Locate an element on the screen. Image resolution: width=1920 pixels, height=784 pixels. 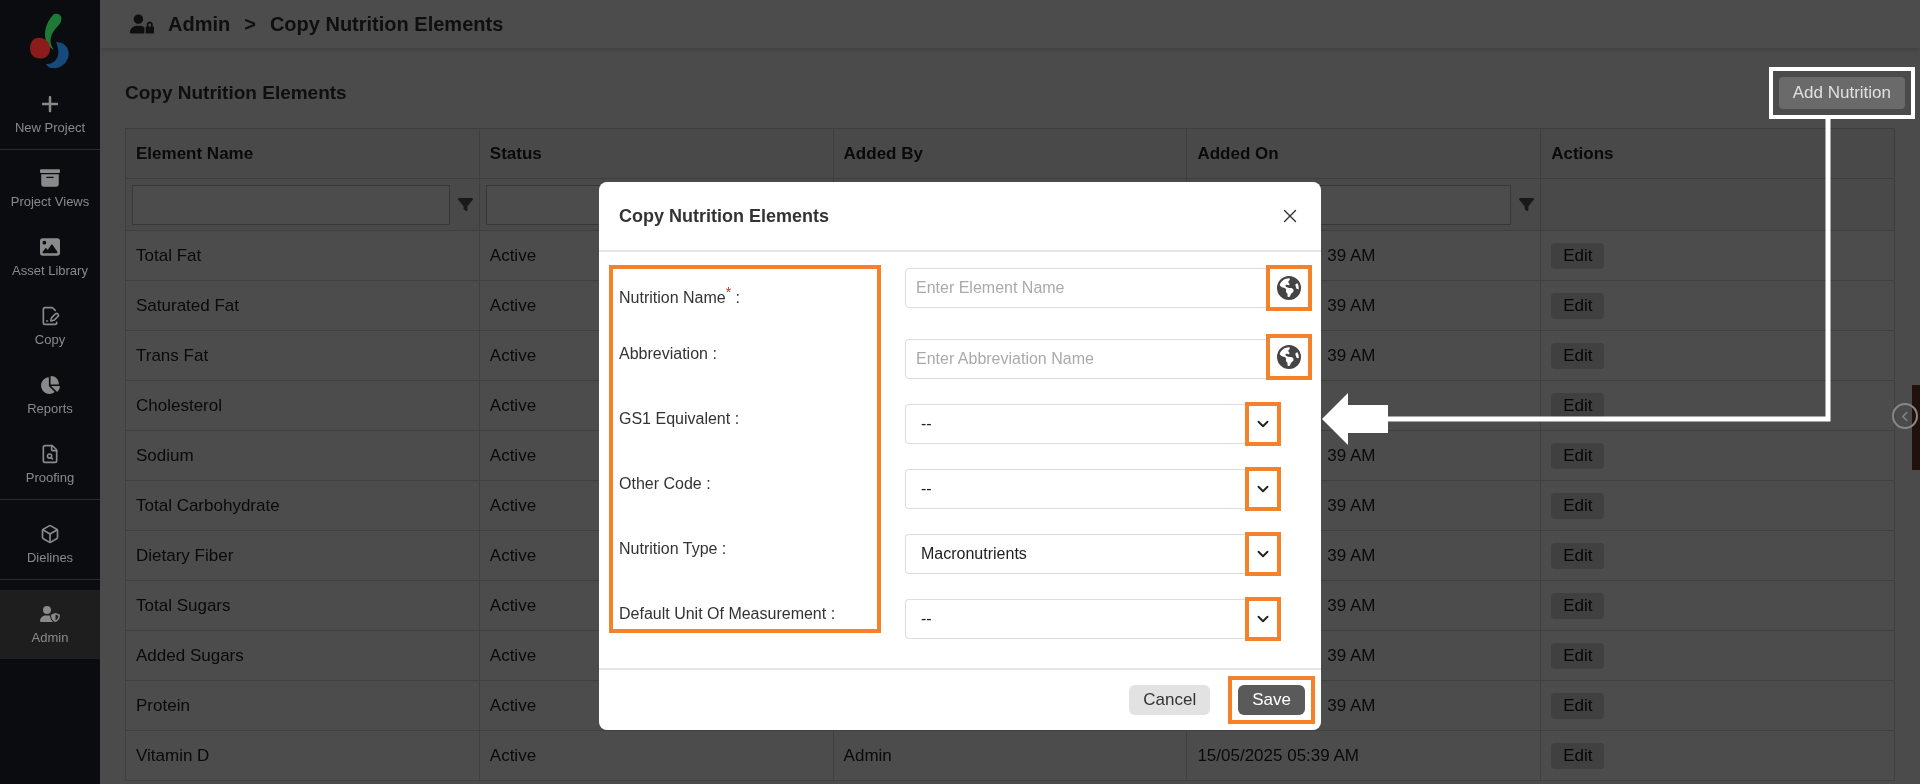
sidebar-item: Asset Library is located at coordinates (50, 257).